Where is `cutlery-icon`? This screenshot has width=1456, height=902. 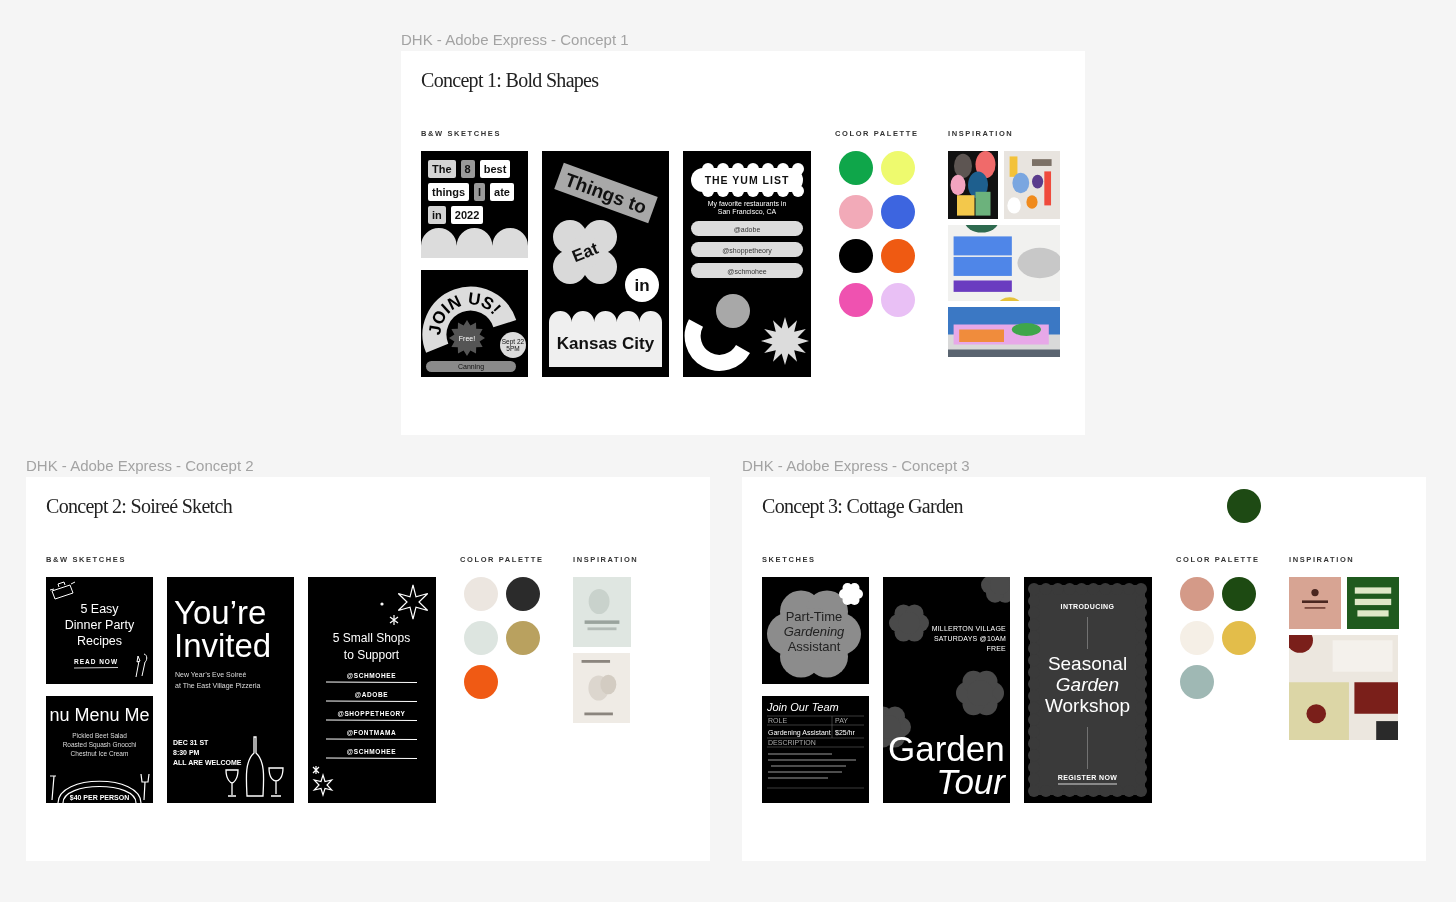
cutlery-icon is located at coordinates (141, 665).